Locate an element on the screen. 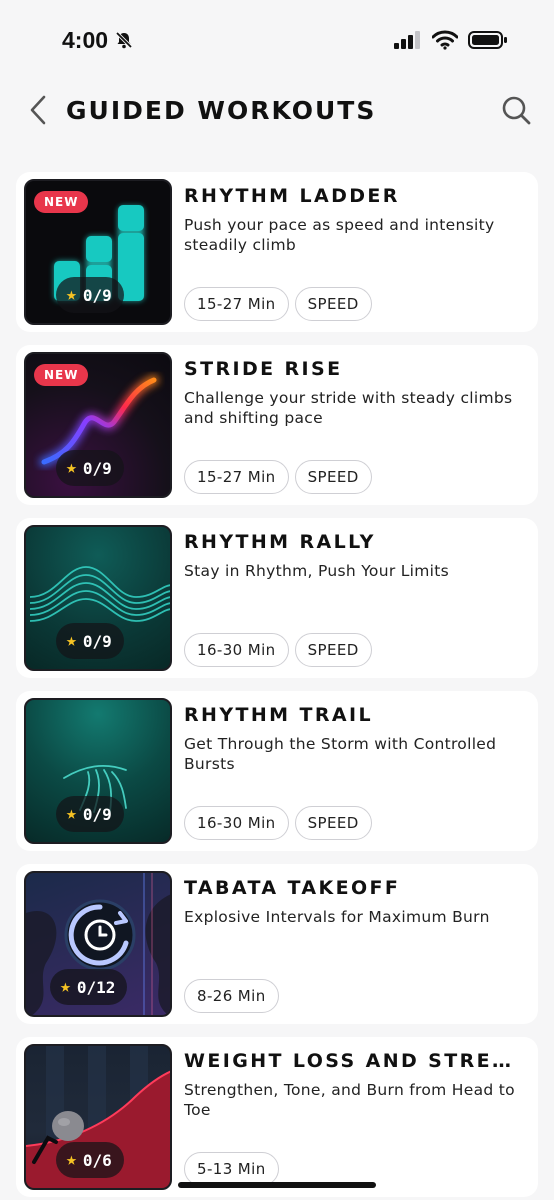  header: GUIDED WORKOUTS is located at coordinates (277, 110).